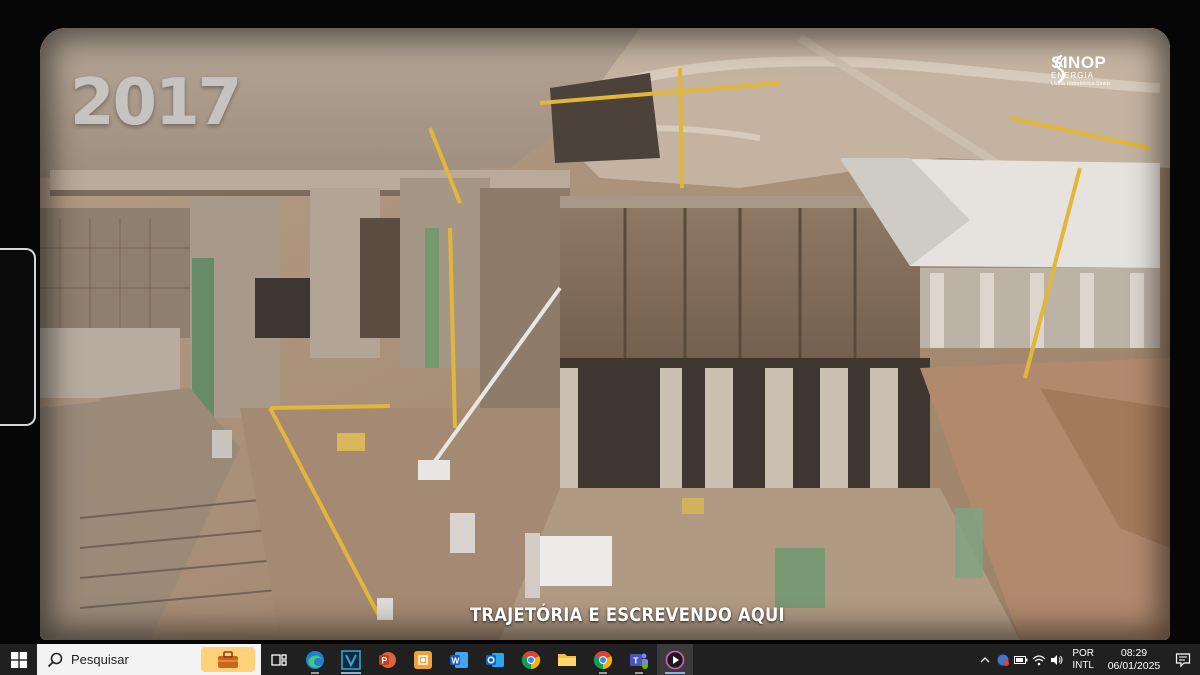  I want to click on clock-date: 06/01/2025, so click(1134, 665).